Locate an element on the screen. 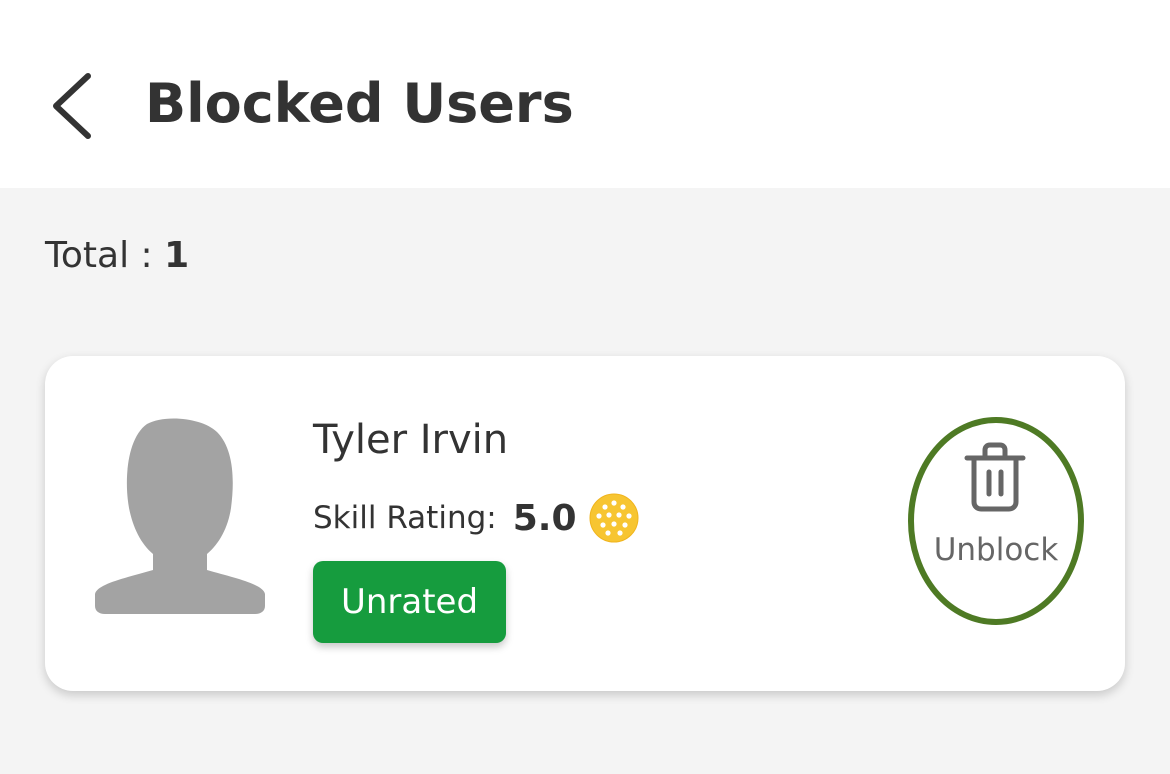 The height and width of the screenshot is (774, 1170). back-button is located at coordinates (75, 106).